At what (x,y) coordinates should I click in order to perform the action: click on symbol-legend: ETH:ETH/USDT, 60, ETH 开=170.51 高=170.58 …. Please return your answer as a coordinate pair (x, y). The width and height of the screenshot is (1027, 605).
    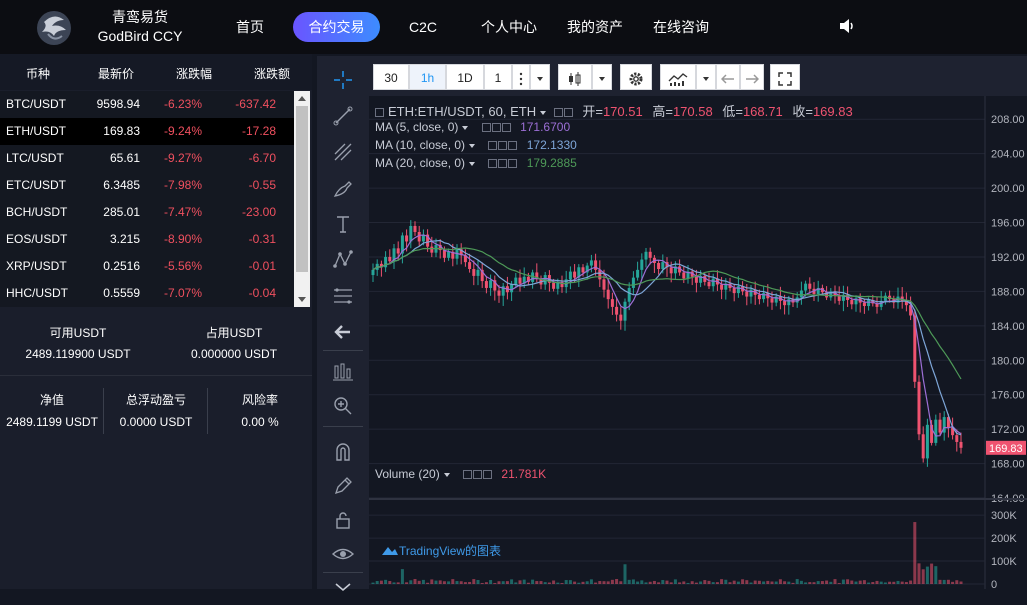
    Looking at the image, I should click on (614, 110).